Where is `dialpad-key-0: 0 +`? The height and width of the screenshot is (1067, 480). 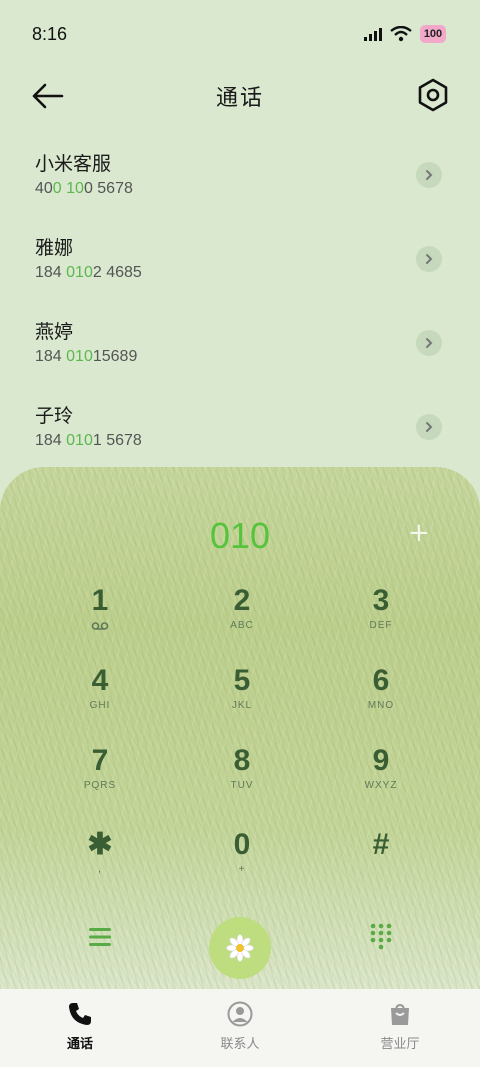 dialpad-key-0: 0 + is located at coordinates (242, 863).